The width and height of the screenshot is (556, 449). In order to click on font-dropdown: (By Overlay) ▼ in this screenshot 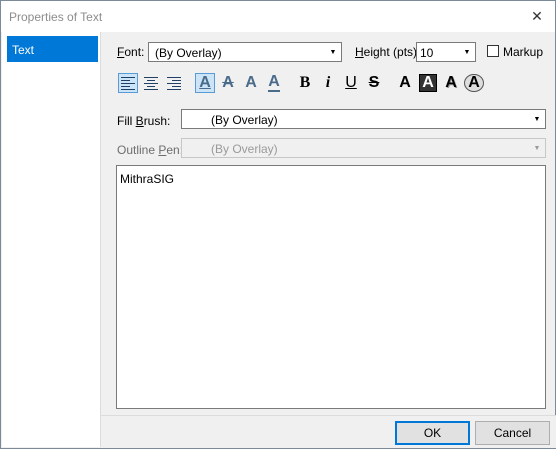, I will do `click(245, 52)`.